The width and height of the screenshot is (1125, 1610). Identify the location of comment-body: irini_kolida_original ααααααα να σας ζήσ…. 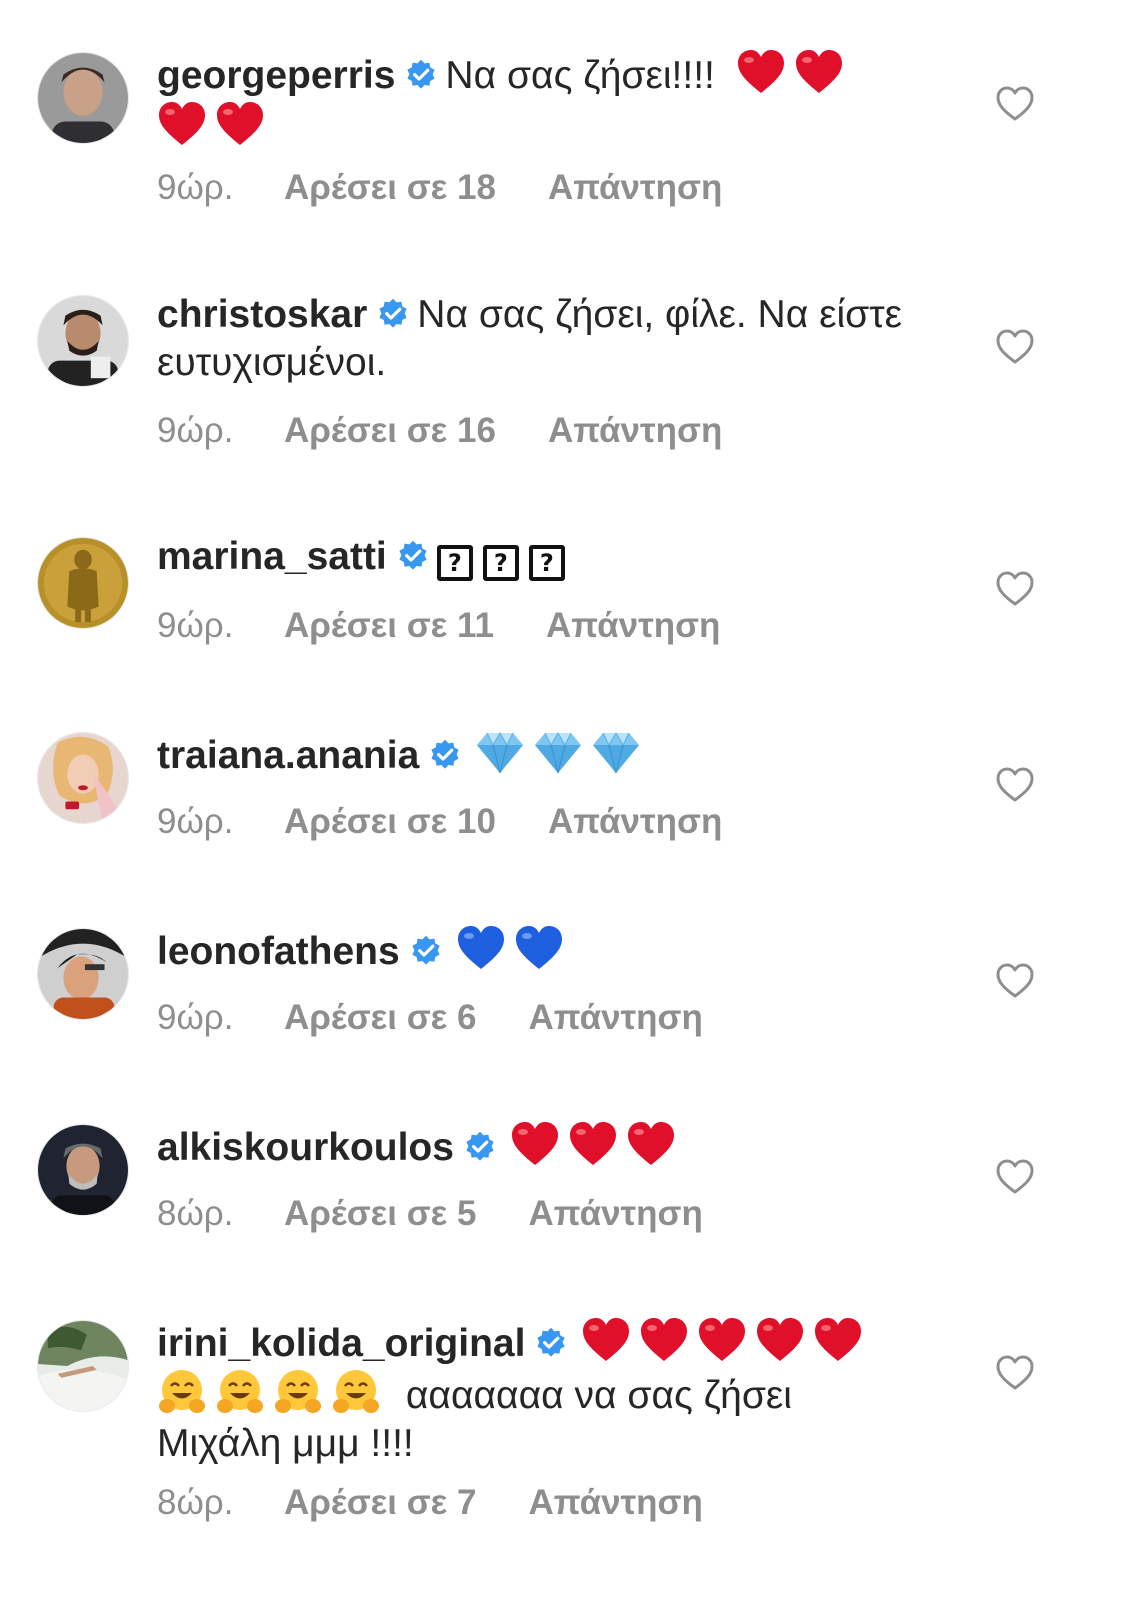
(537, 1392).